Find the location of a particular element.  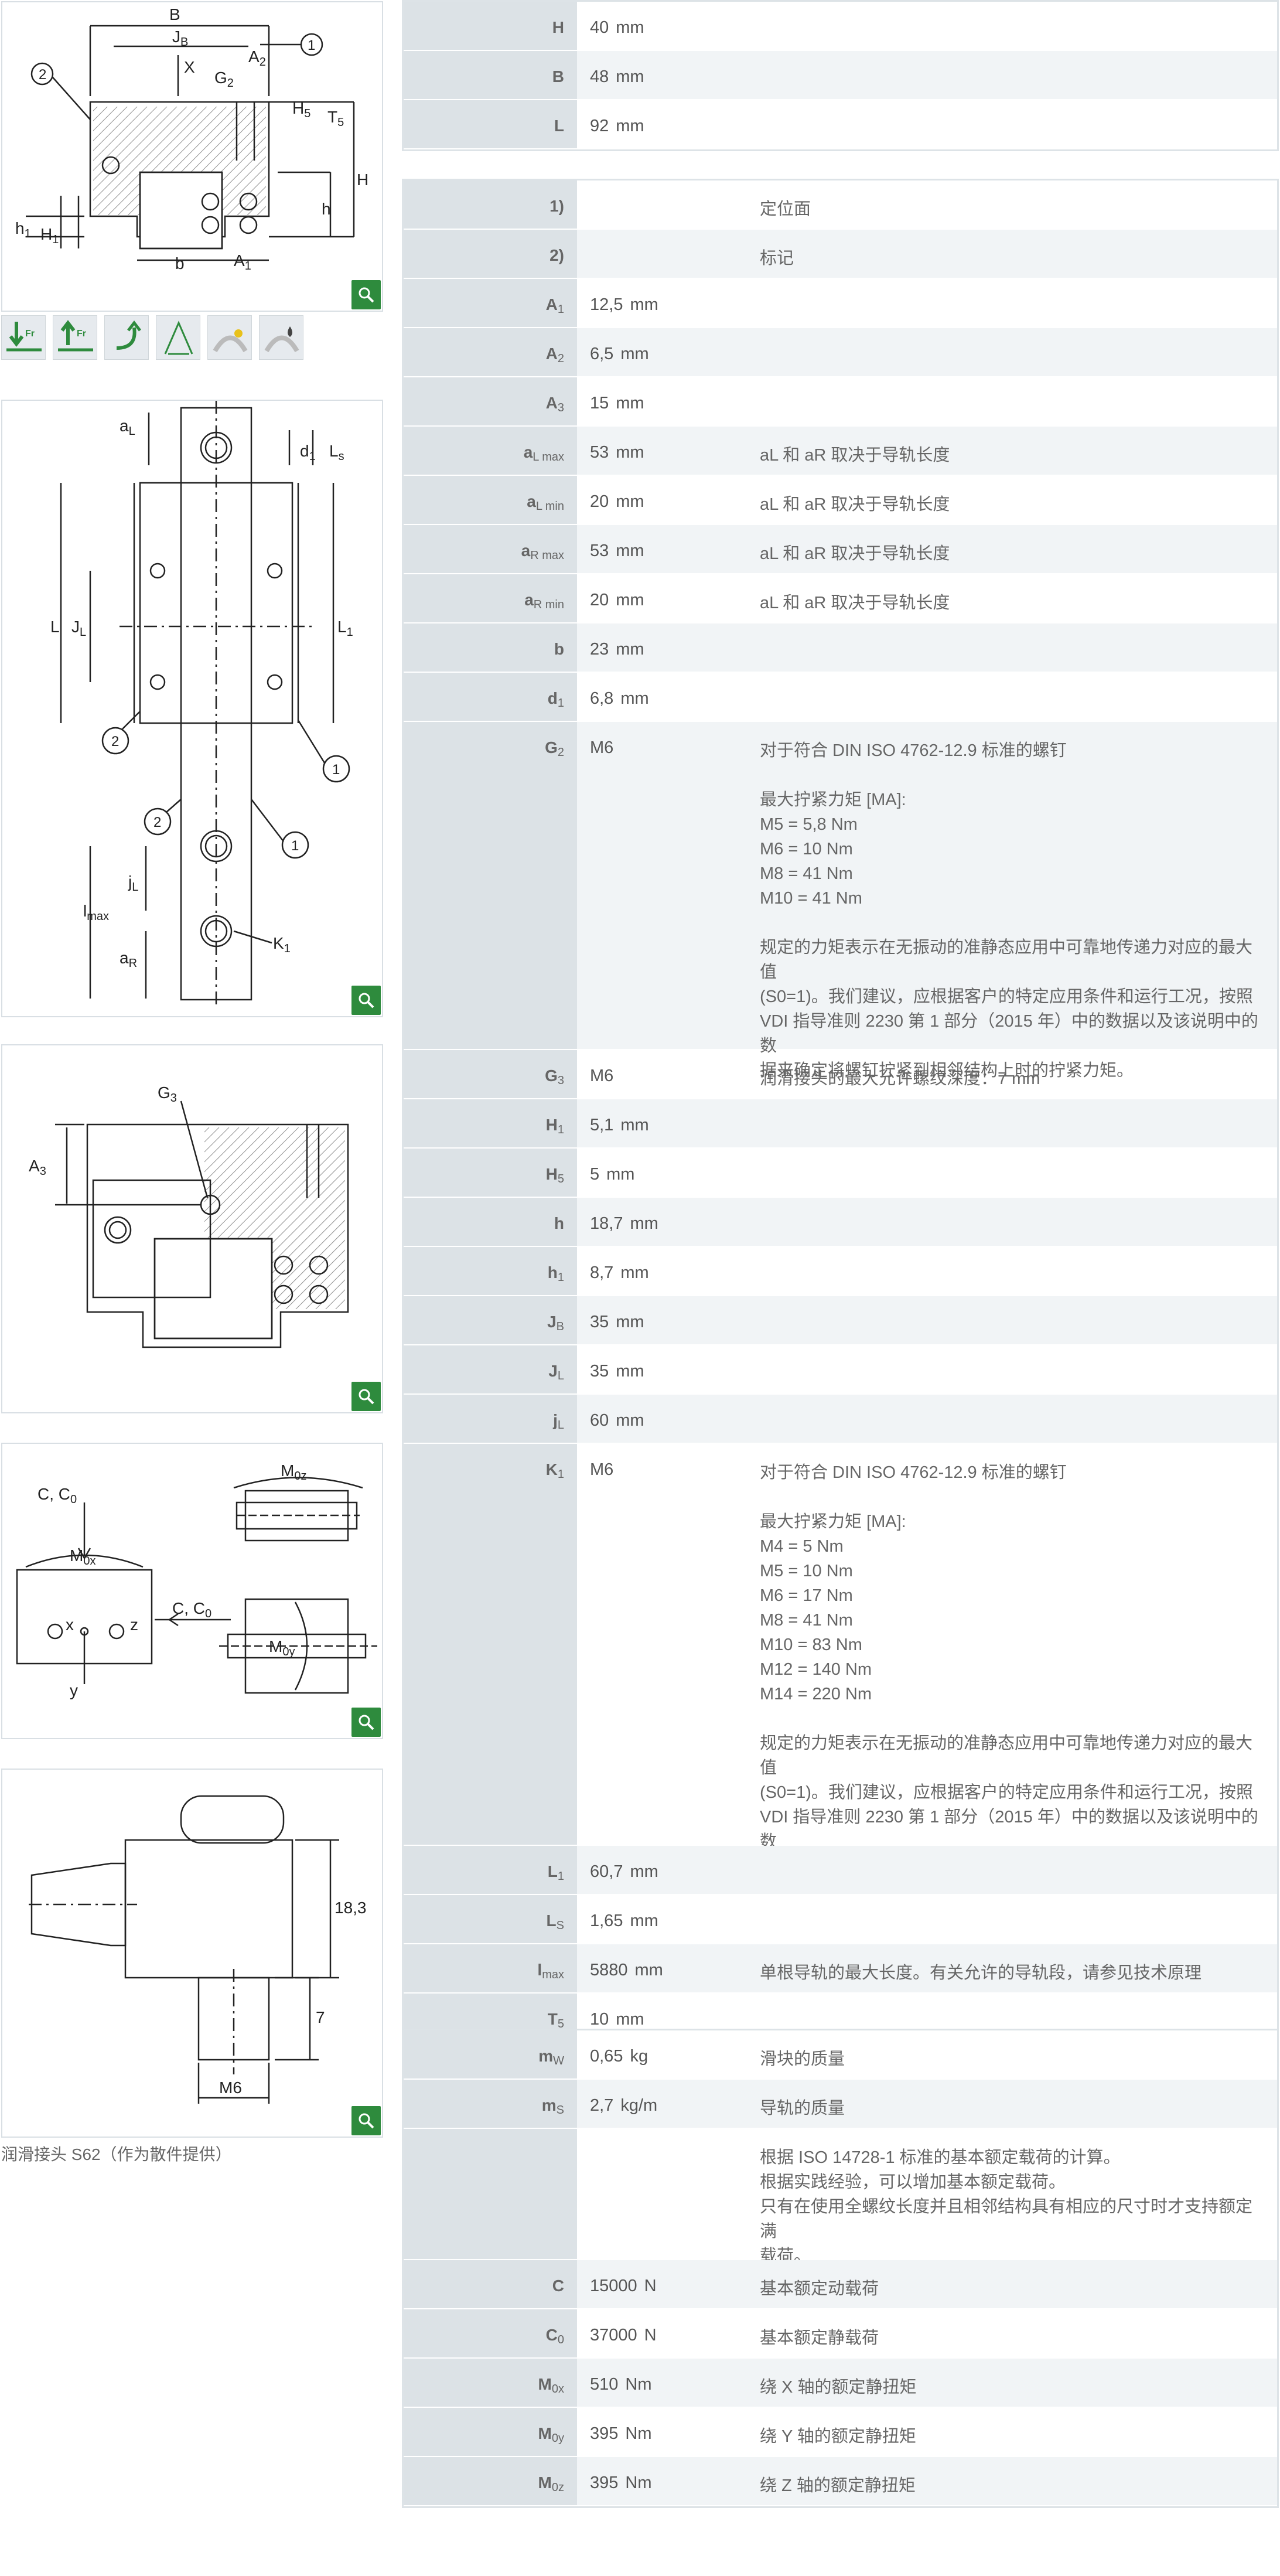

table-row: aL min 20 mm aL 和 aR 取决于导轨长度 is located at coordinates (840, 500).